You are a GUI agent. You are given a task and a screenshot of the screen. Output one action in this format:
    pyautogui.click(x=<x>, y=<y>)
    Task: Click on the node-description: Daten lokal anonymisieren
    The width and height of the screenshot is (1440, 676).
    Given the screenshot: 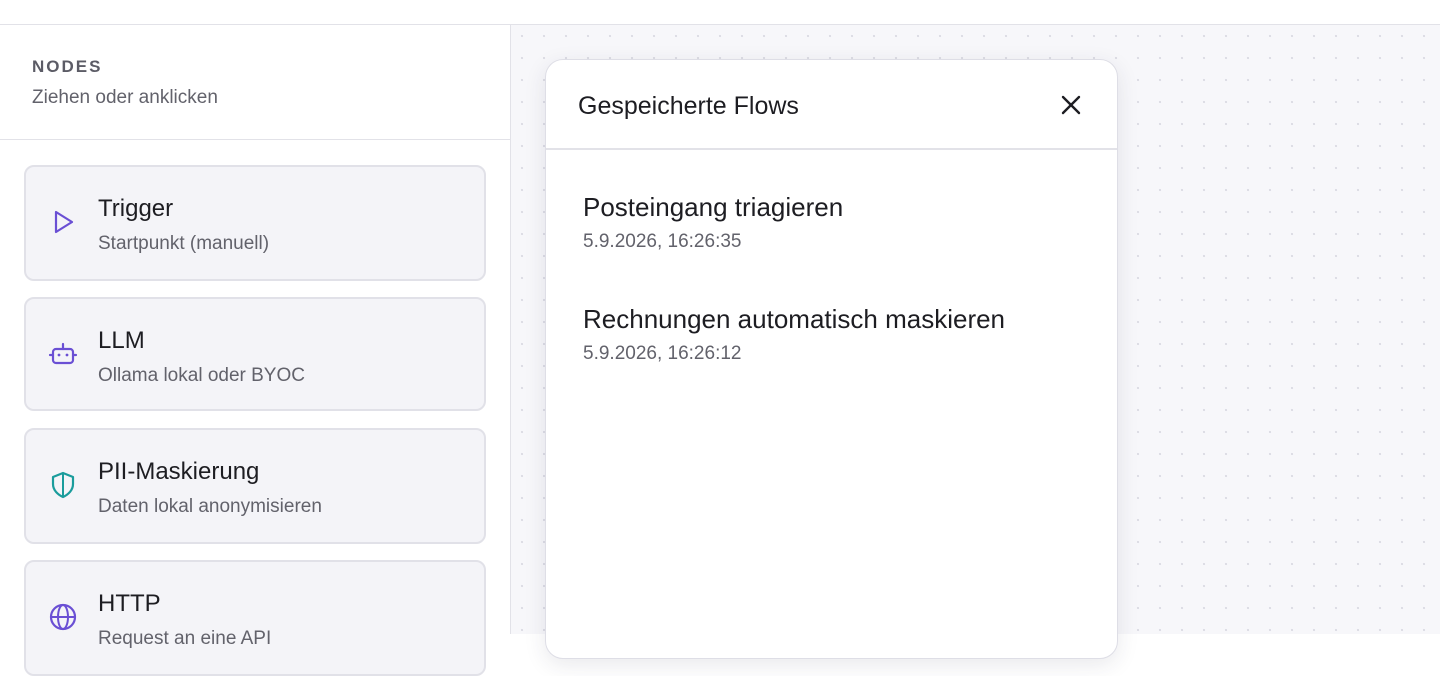 What is the action you would take?
    pyautogui.click(x=210, y=506)
    